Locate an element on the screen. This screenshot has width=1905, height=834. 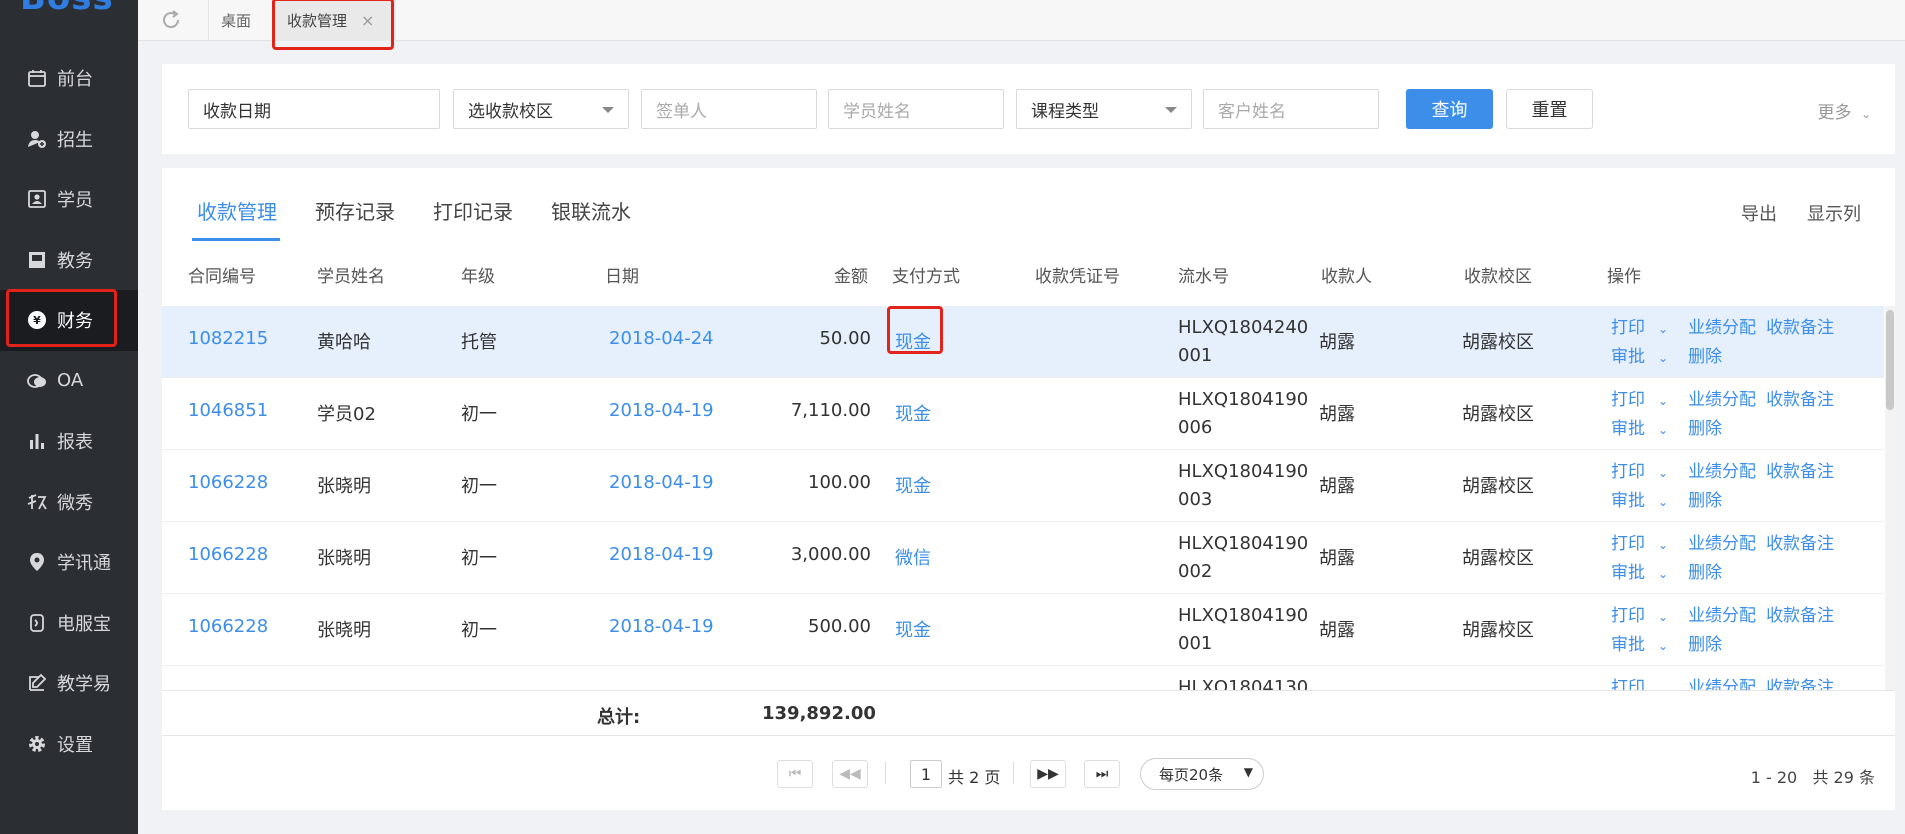
date-link: 2018-04-24 is located at coordinates (661, 338).